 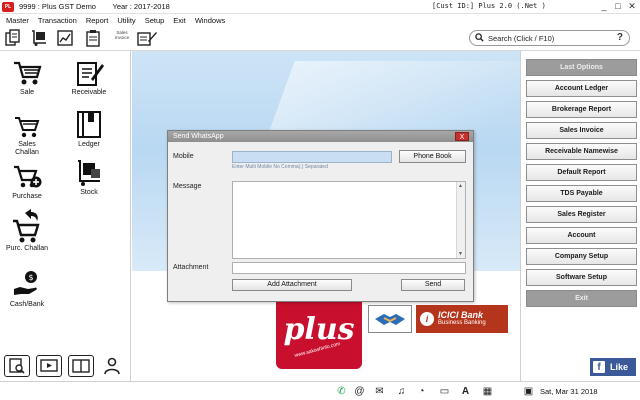 I want to click on shortcut-sale: Sale, so click(x=27, y=76).